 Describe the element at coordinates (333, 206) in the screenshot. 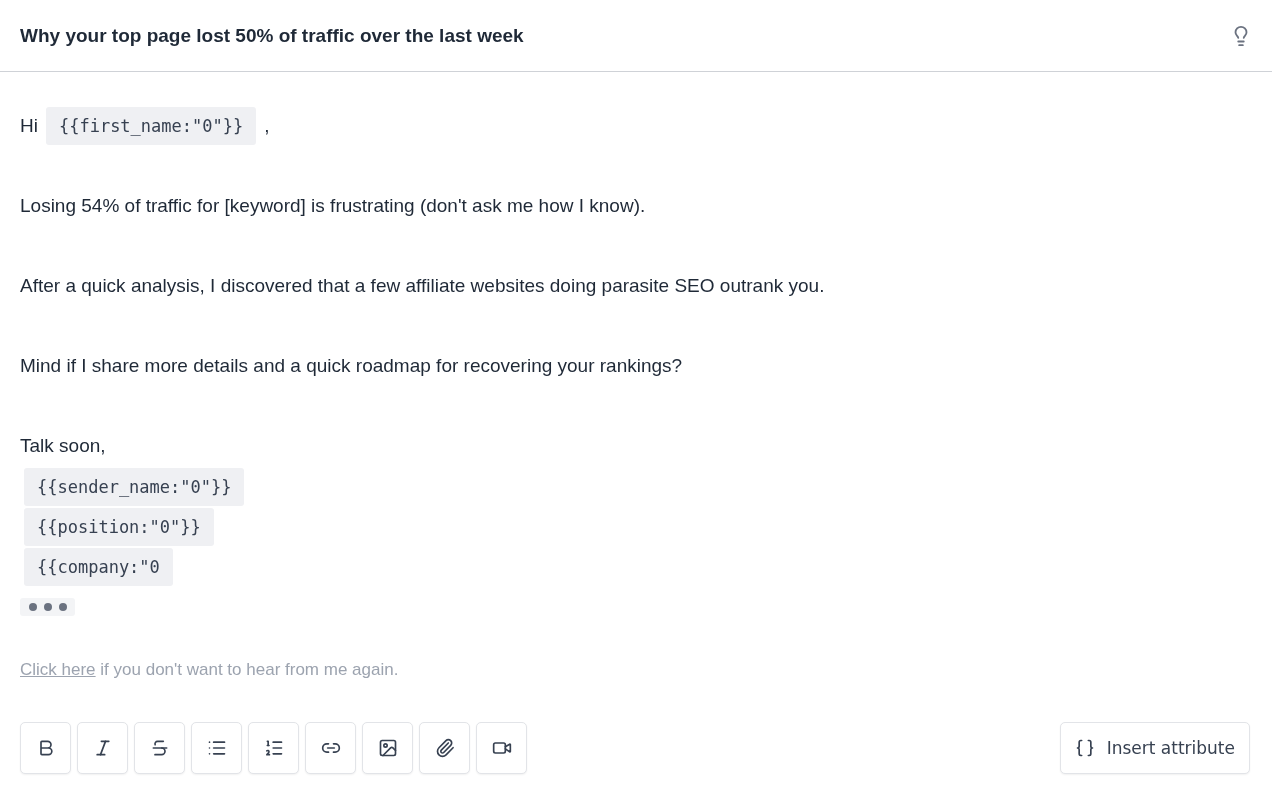

I see `paragraph-text: Losing 54% of traffic for [keyword] is frustrating (don't ask me how I know).` at that location.